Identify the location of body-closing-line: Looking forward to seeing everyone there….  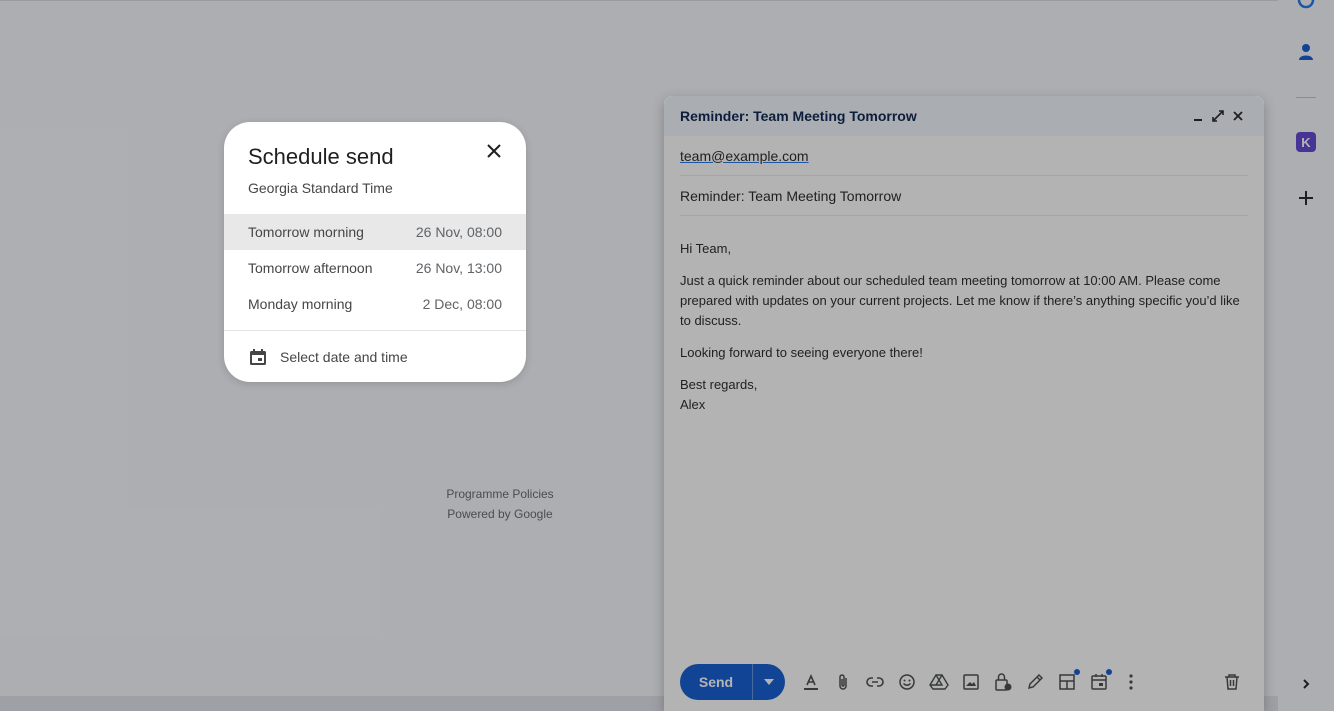
(801, 352).